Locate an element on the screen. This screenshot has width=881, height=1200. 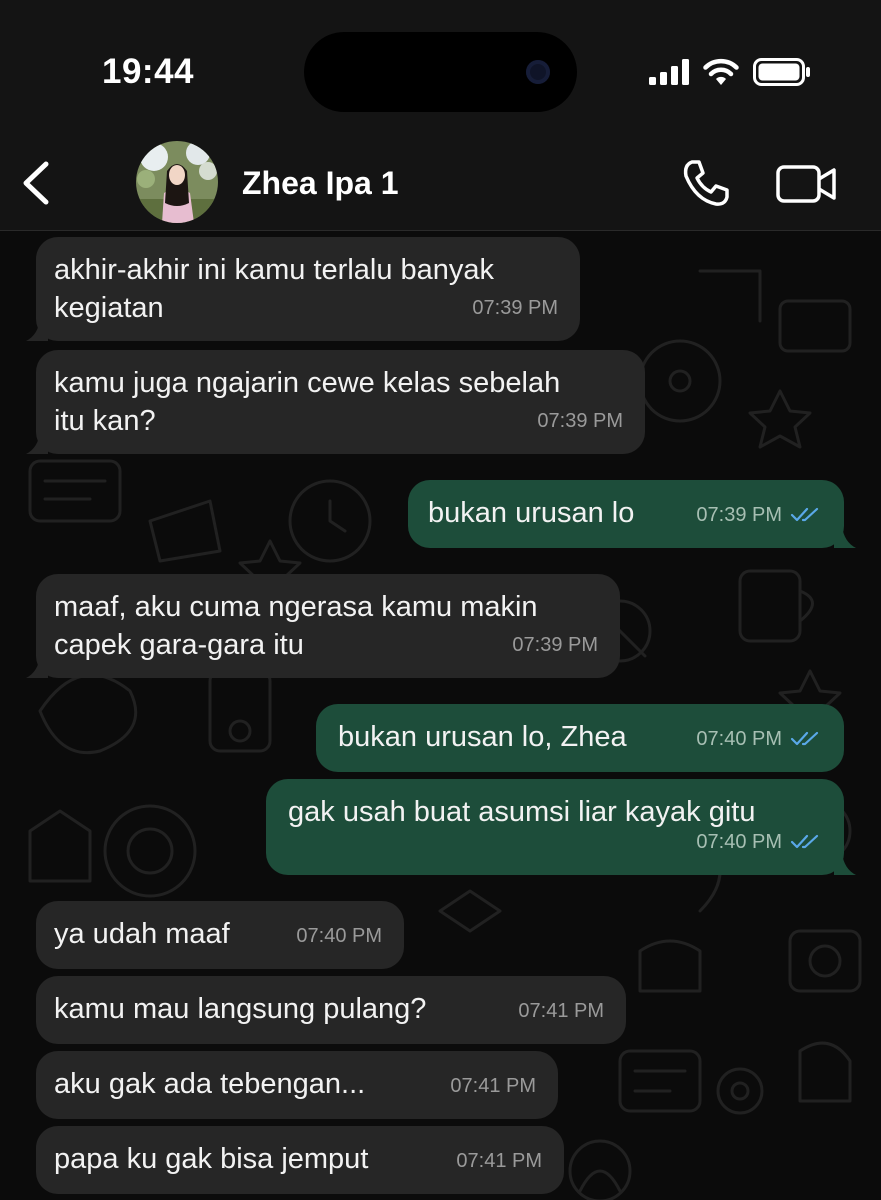
avatar is located at coordinates (177, 182).